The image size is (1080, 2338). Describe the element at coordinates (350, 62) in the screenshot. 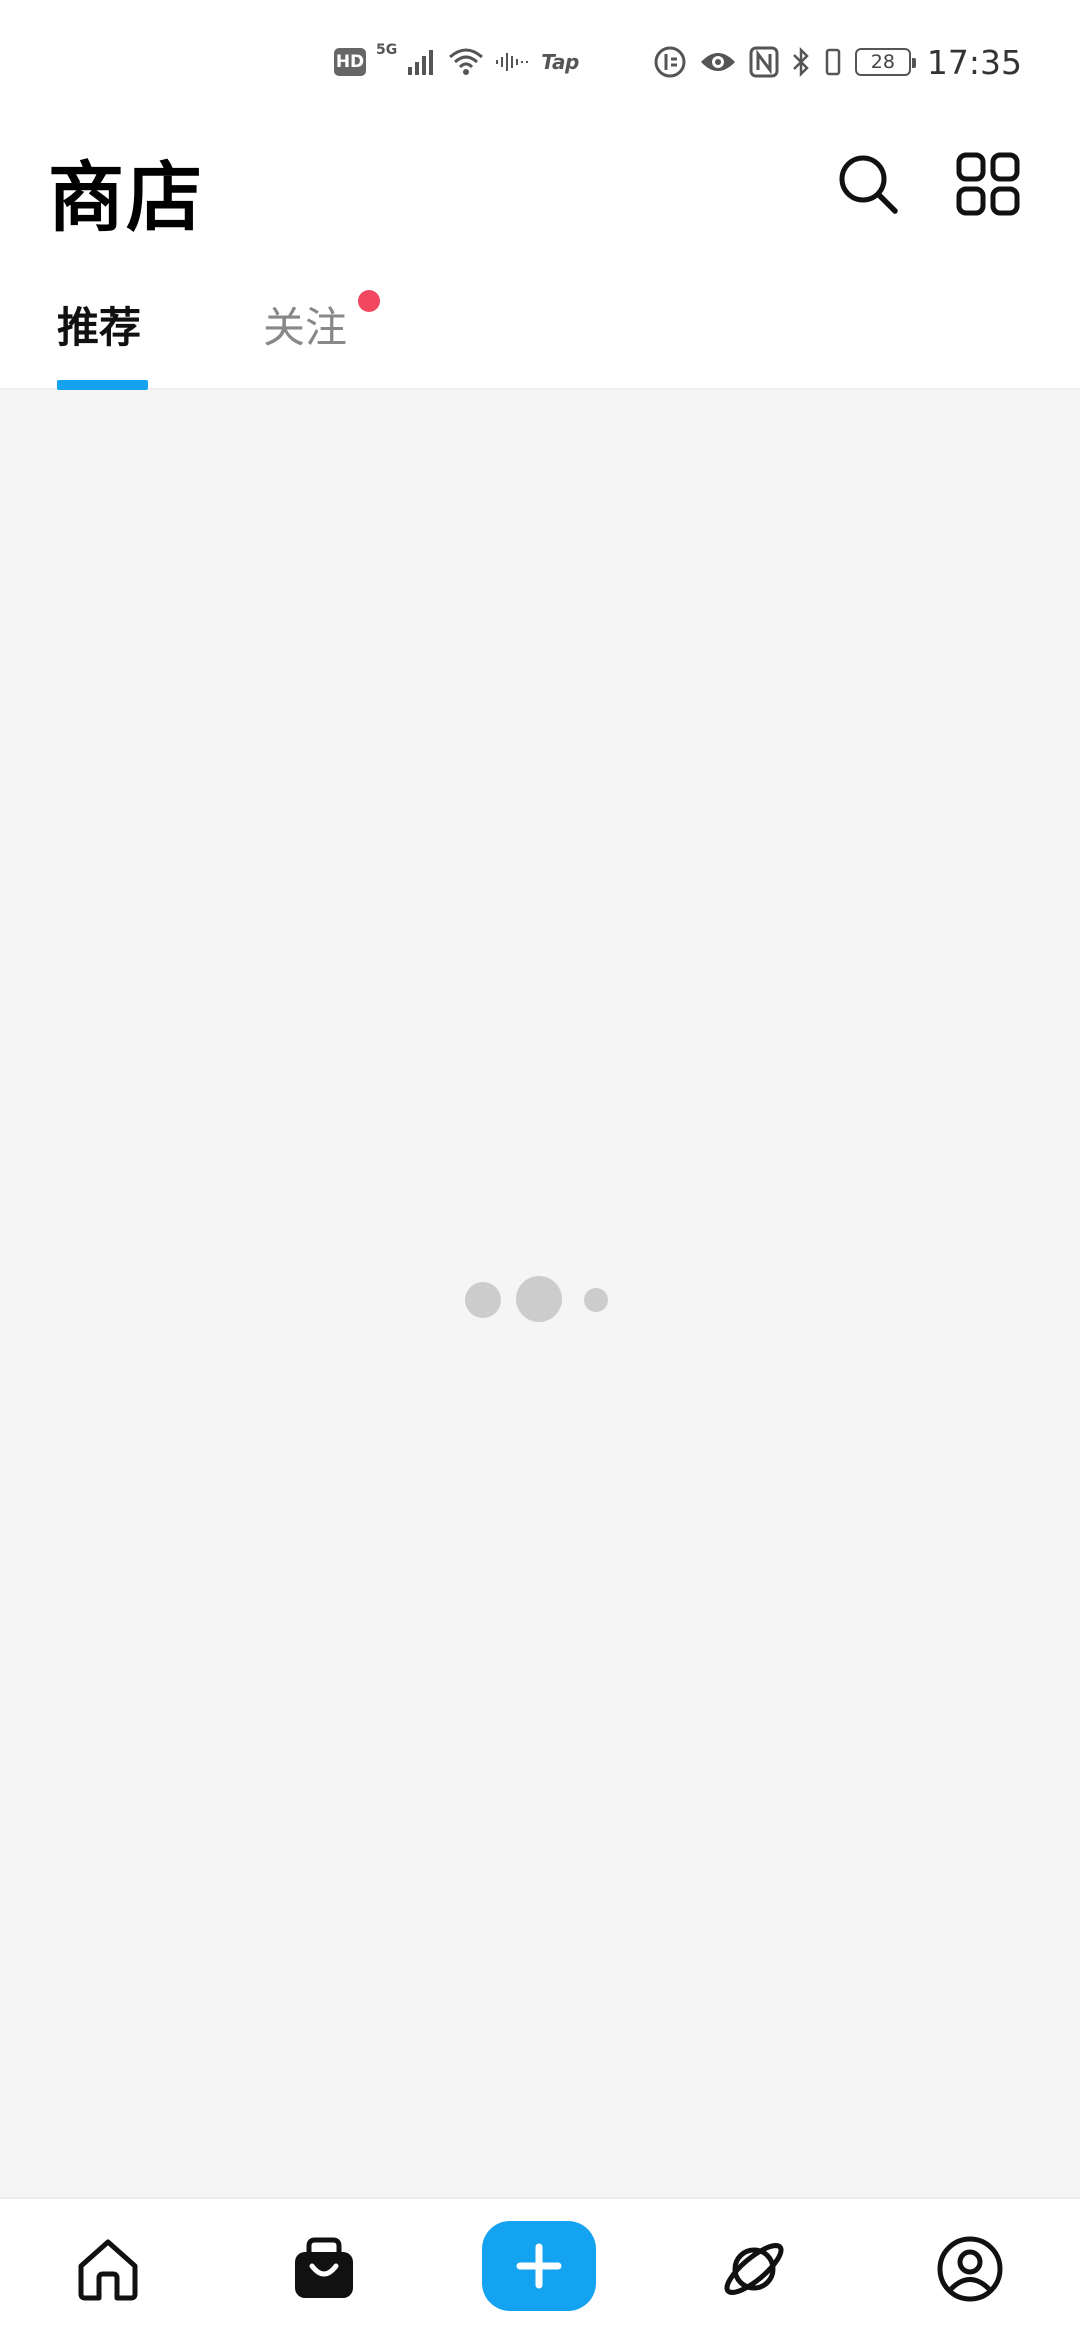

I see `hd-badge: HD` at that location.